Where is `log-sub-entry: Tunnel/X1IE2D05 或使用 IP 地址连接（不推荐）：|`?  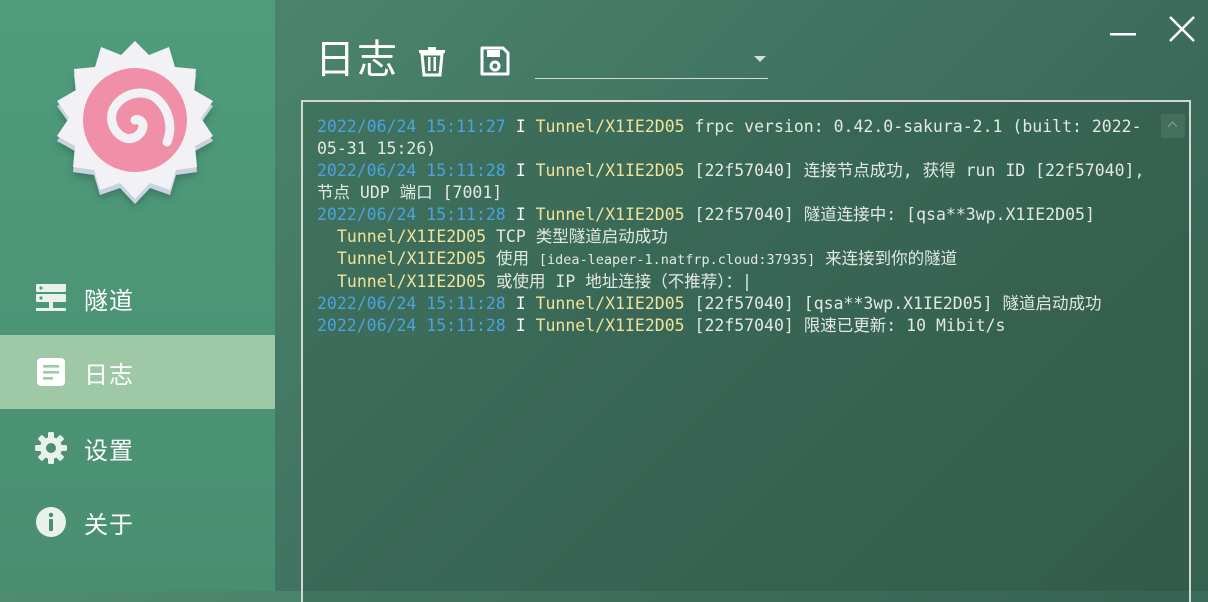
log-sub-entry: Tunnel/X1IE2D05 或使用 IP 地址连接（不推荐）：| is located at coordinates (544, 281).